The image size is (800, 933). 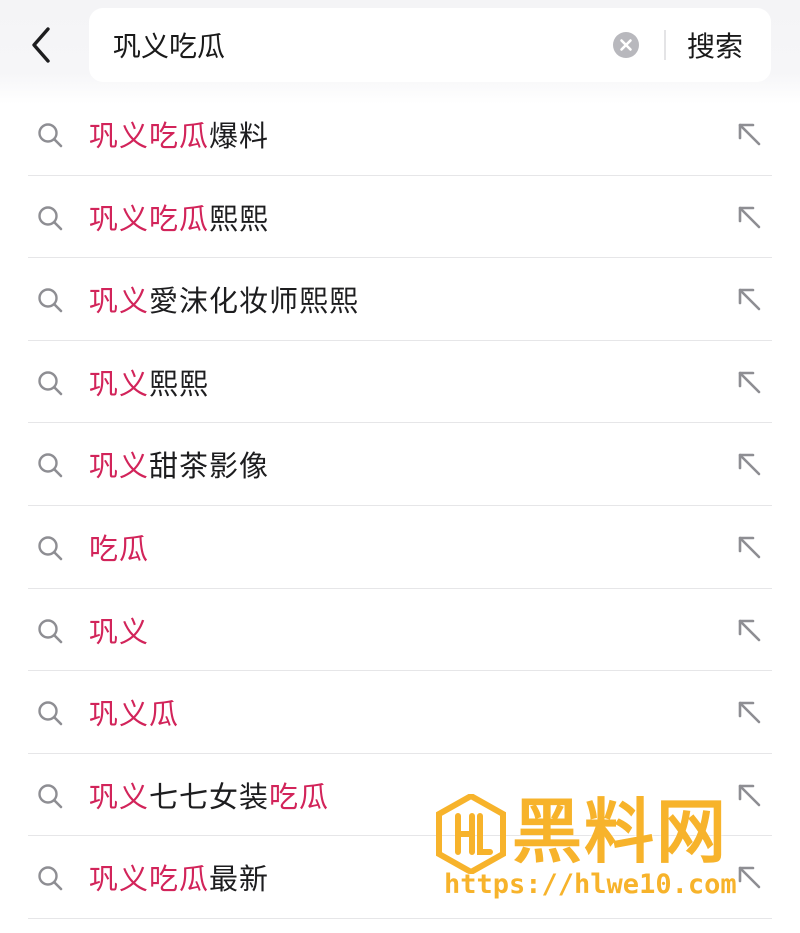 I want to click on suggestion-text: 巩义 熙熙, so click(x=149, y=382).